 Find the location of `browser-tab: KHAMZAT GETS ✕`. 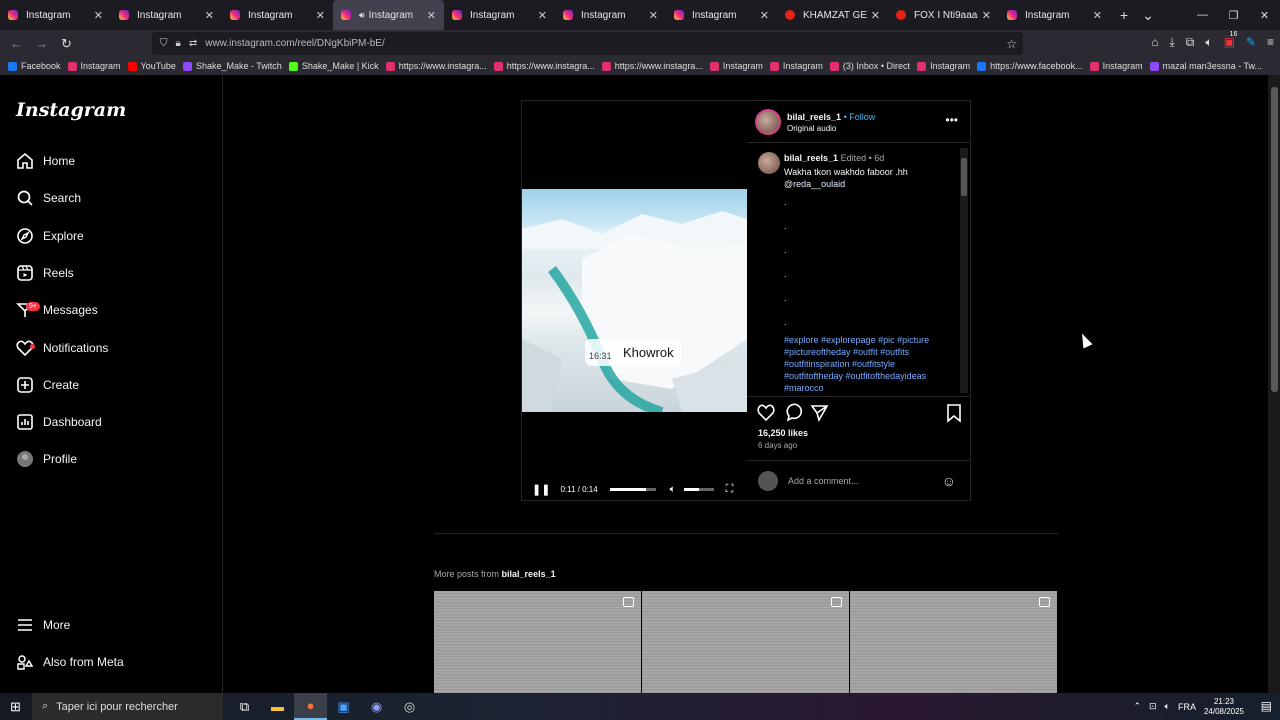

browser-tab: KHAMZAT GETS ✕ is located at coordinates (832, 15).